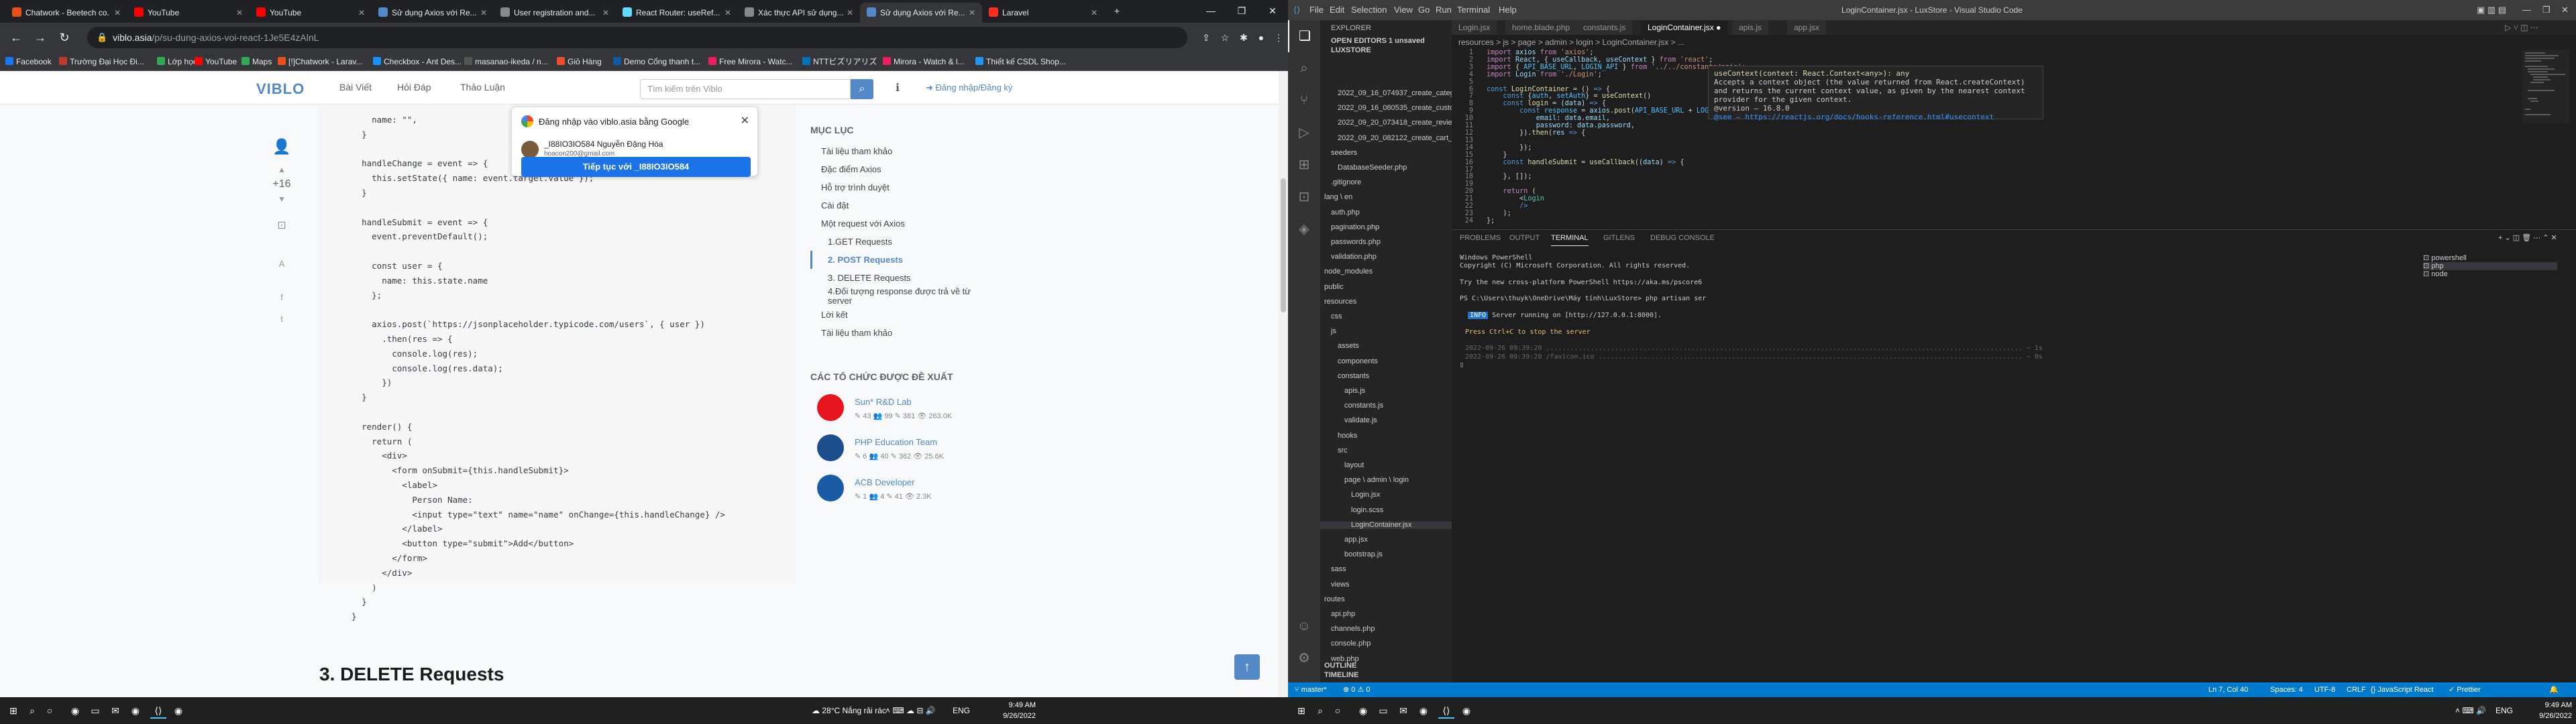  Describe the element at coordinates (66, 13) in the screenshot. I see `browser-tab: Chatwork - Beetech co. ✕` at that location.